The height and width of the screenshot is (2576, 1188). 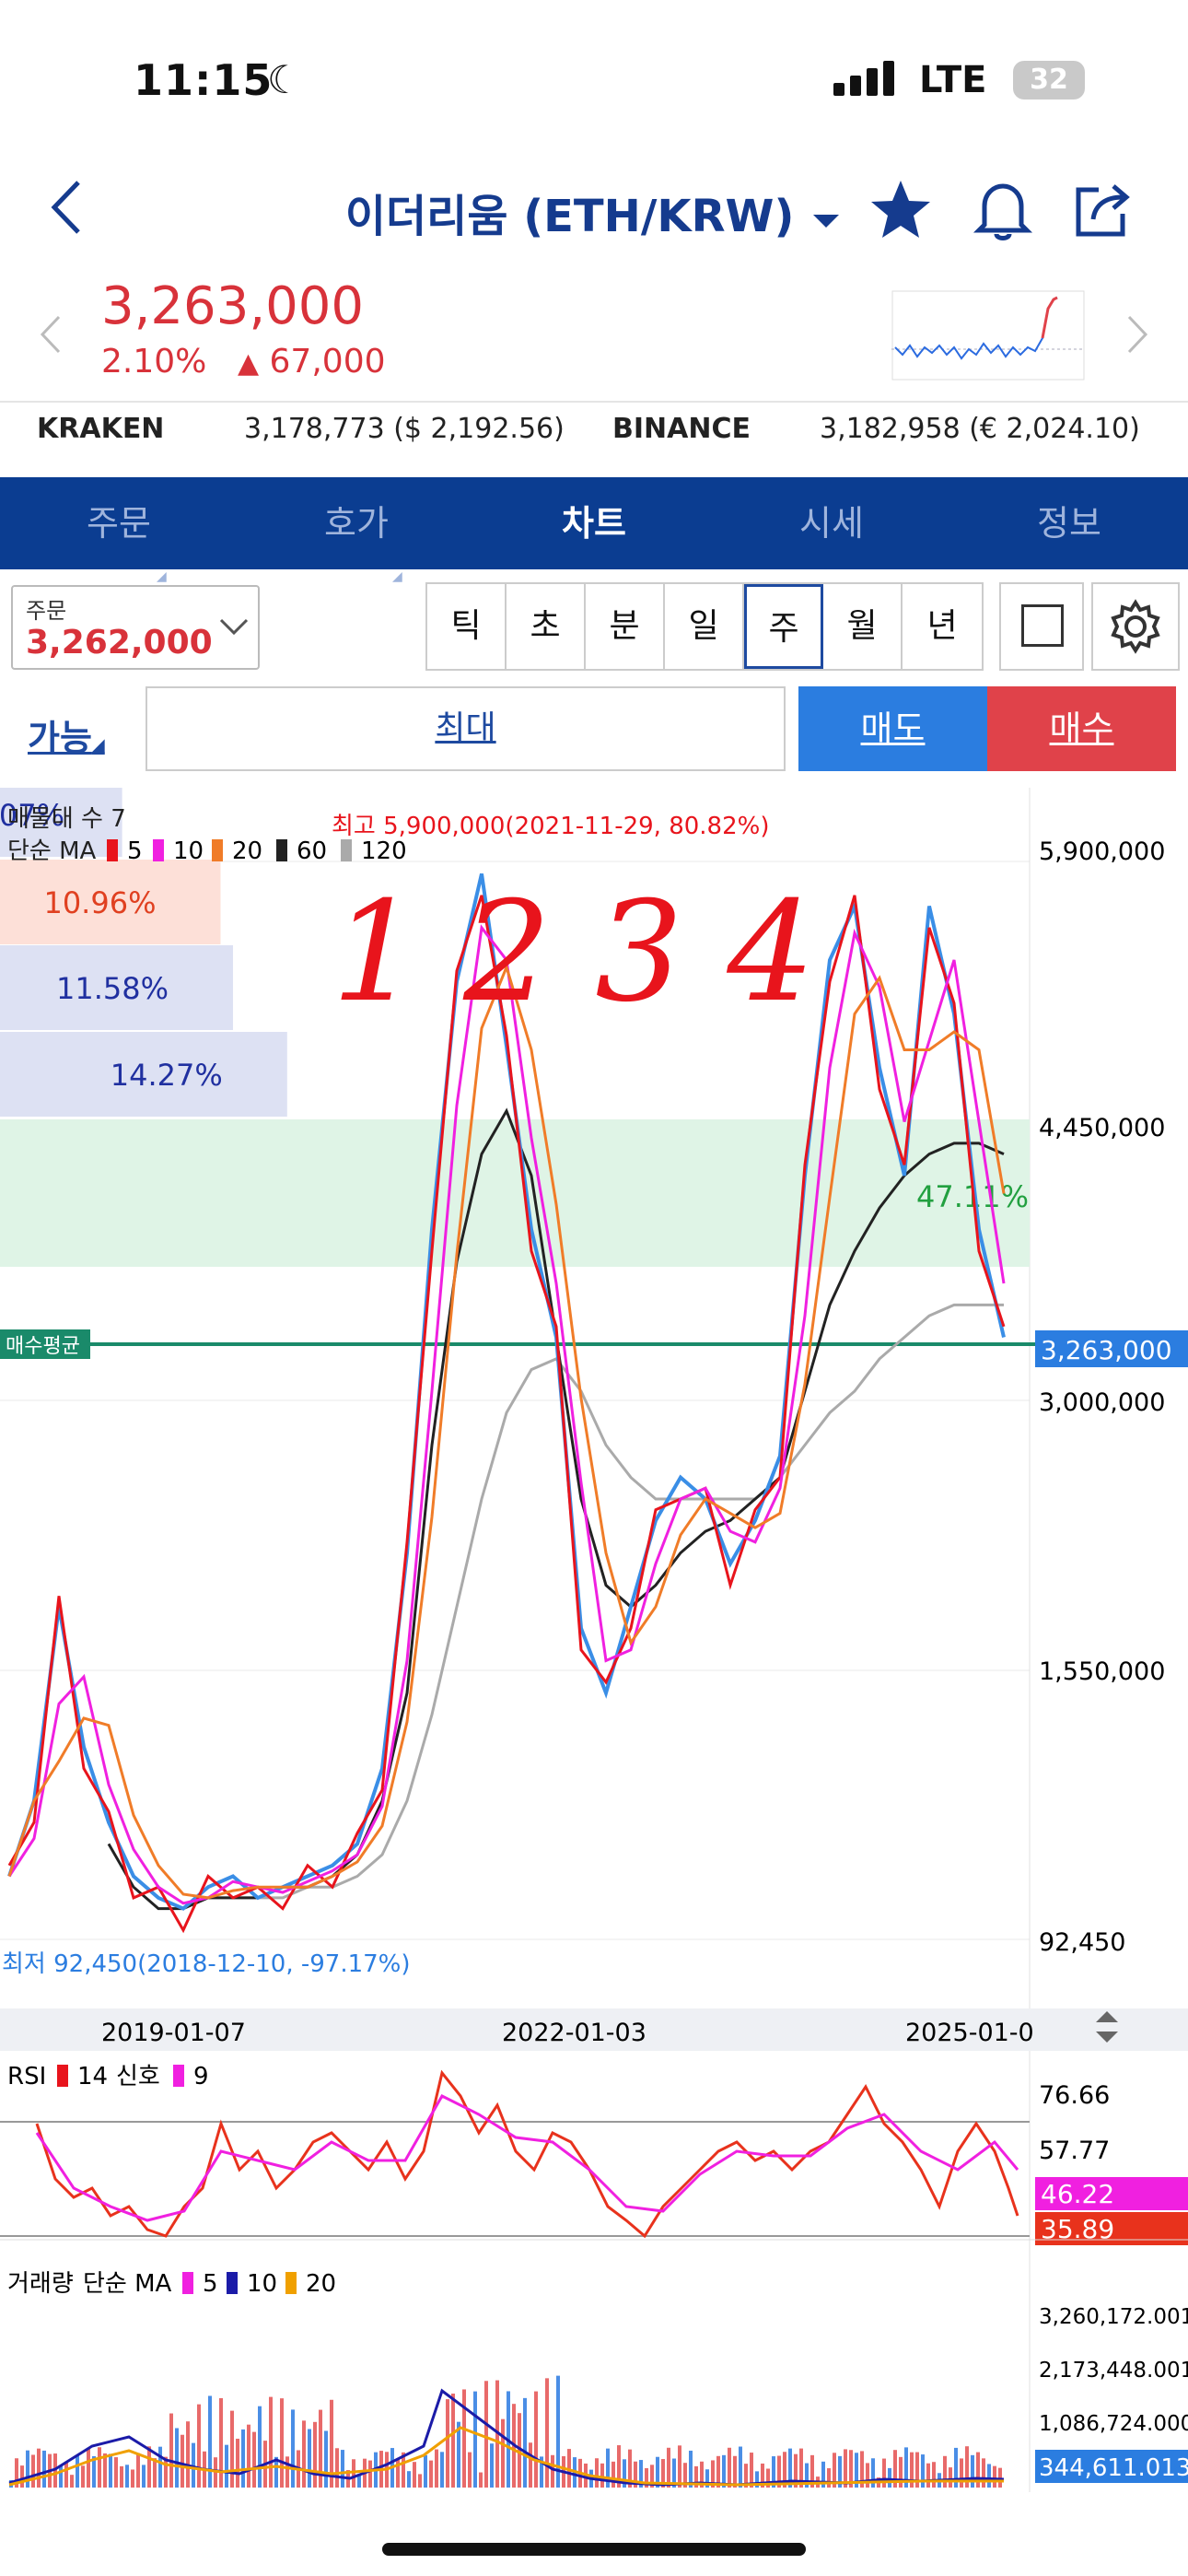 What do you see at coordinates (1102, 1403) in the screenshot?
I see `y-tick-3: 3,000,000` at bounding box center [1102, 1403].